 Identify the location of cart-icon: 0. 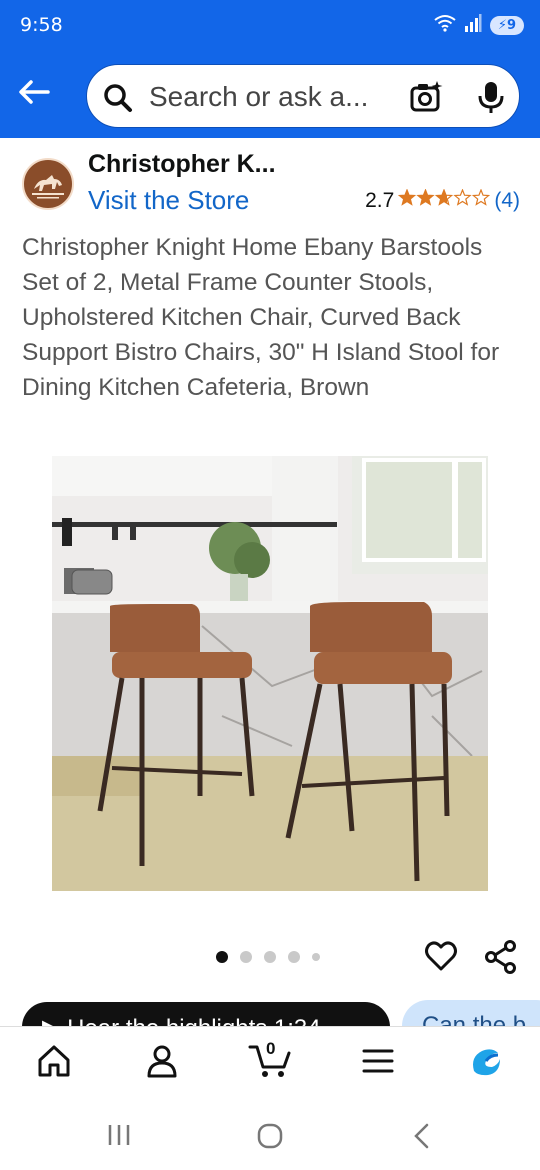
(270, 1061).